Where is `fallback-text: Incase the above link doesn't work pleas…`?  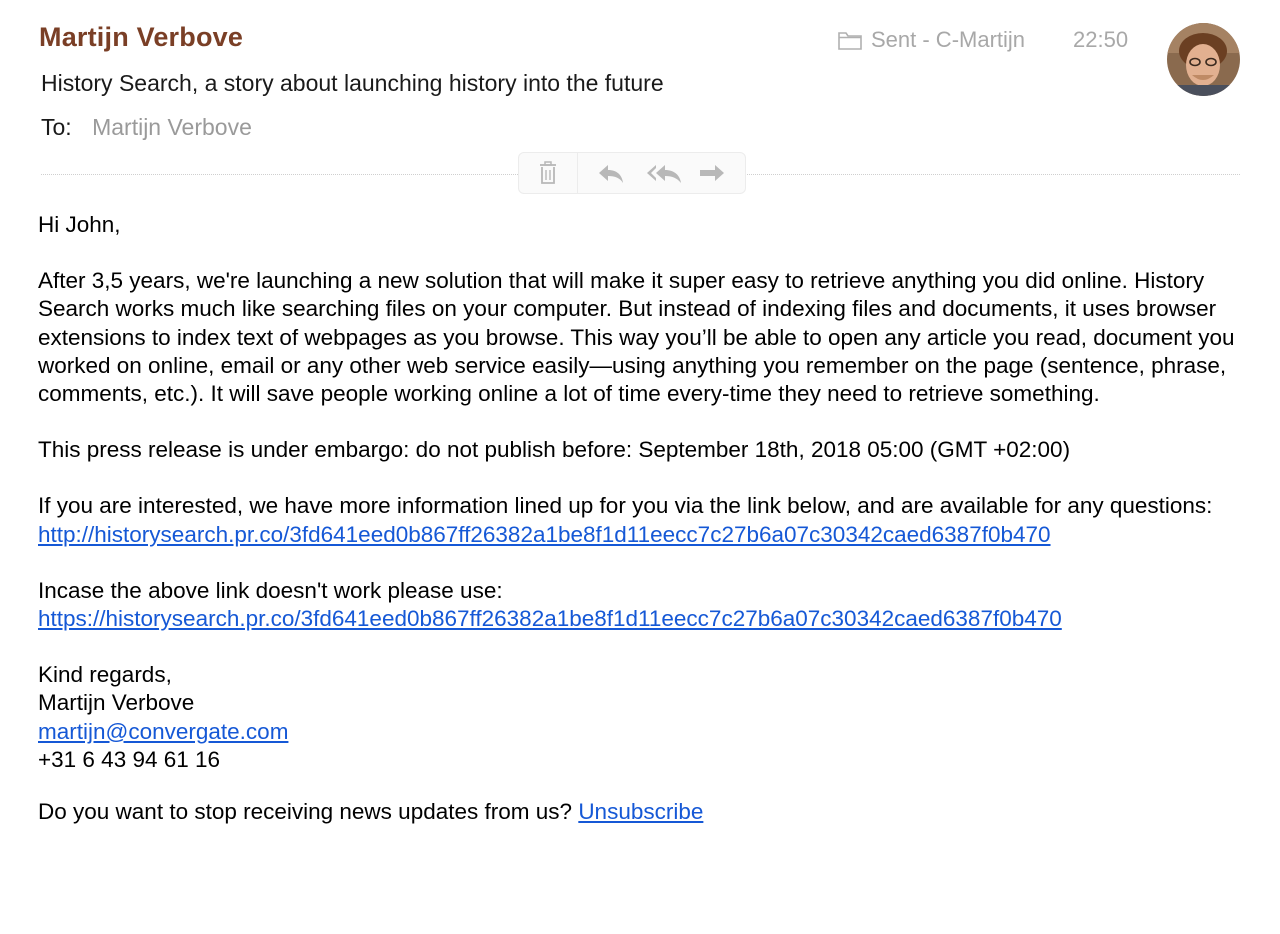 fallback-text: Incase the above link doesn't work pleas… is located at coordinates (270, 590).